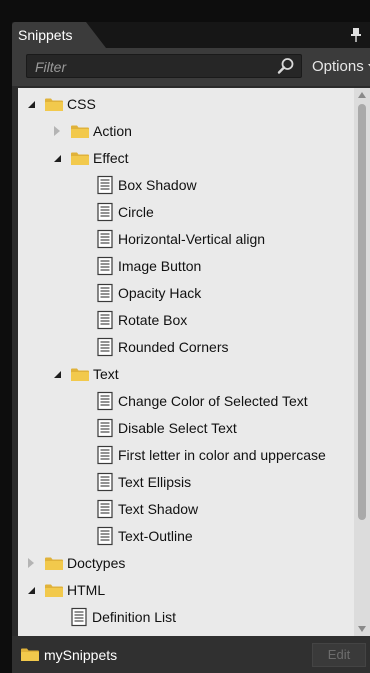  I want to click on filter-input, so click(150, 67).